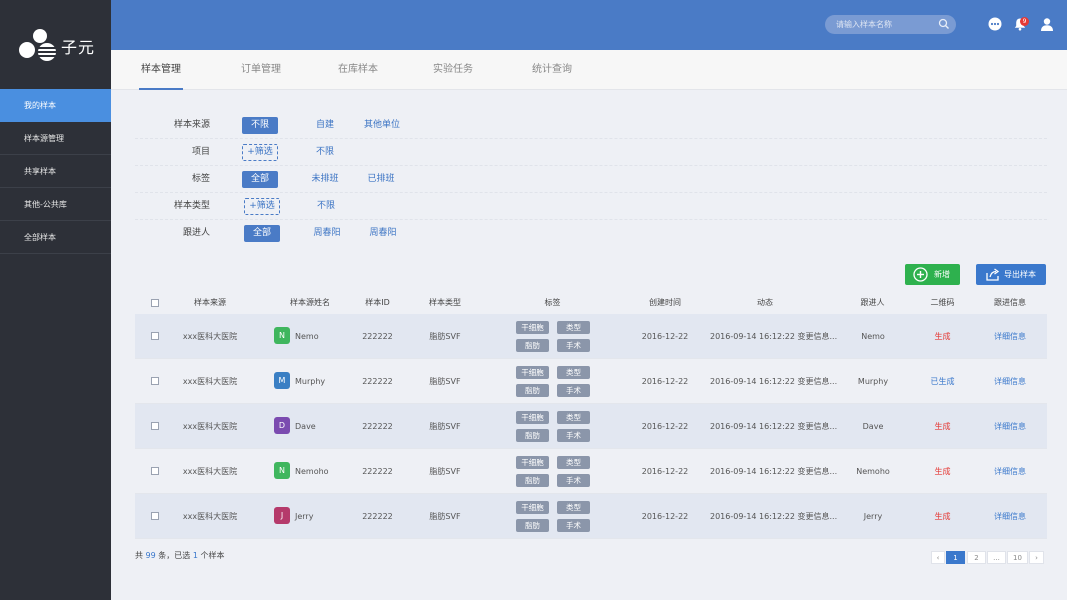 Image resolution: width=1067 pixels, height=600 pixels. I want to click on logo: 子元, so click(55, 45).